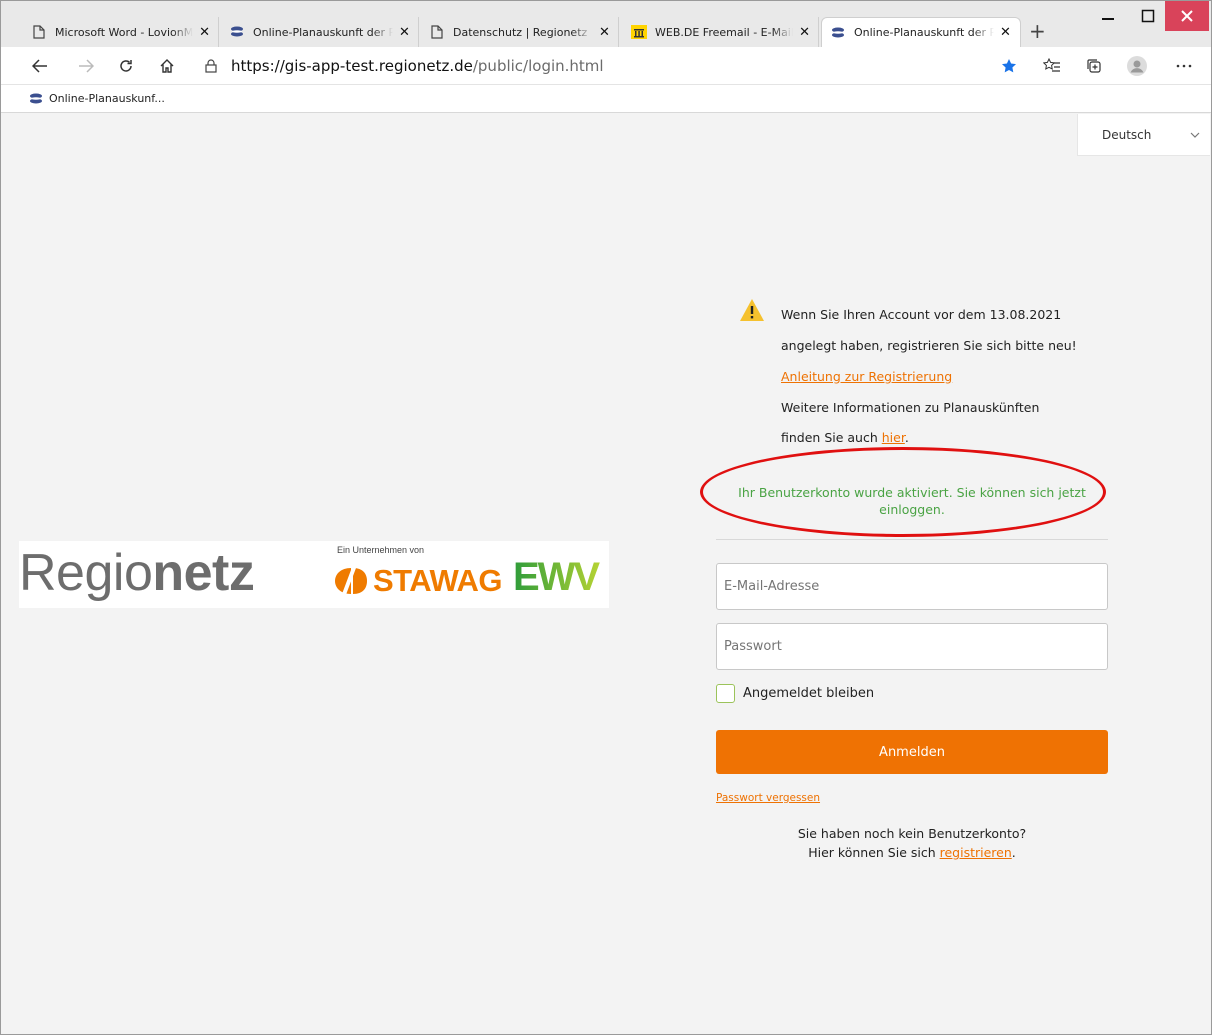 The height and width of the screenshot is (1035, 1212). Describe the element at coordinates (1184, 66) in the screenshot. I see `more-menu-icon` at that location.